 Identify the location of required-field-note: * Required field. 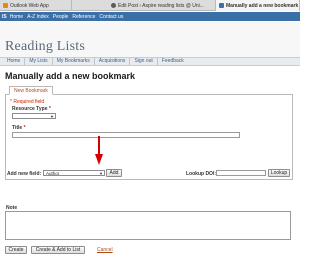
(27, 102).